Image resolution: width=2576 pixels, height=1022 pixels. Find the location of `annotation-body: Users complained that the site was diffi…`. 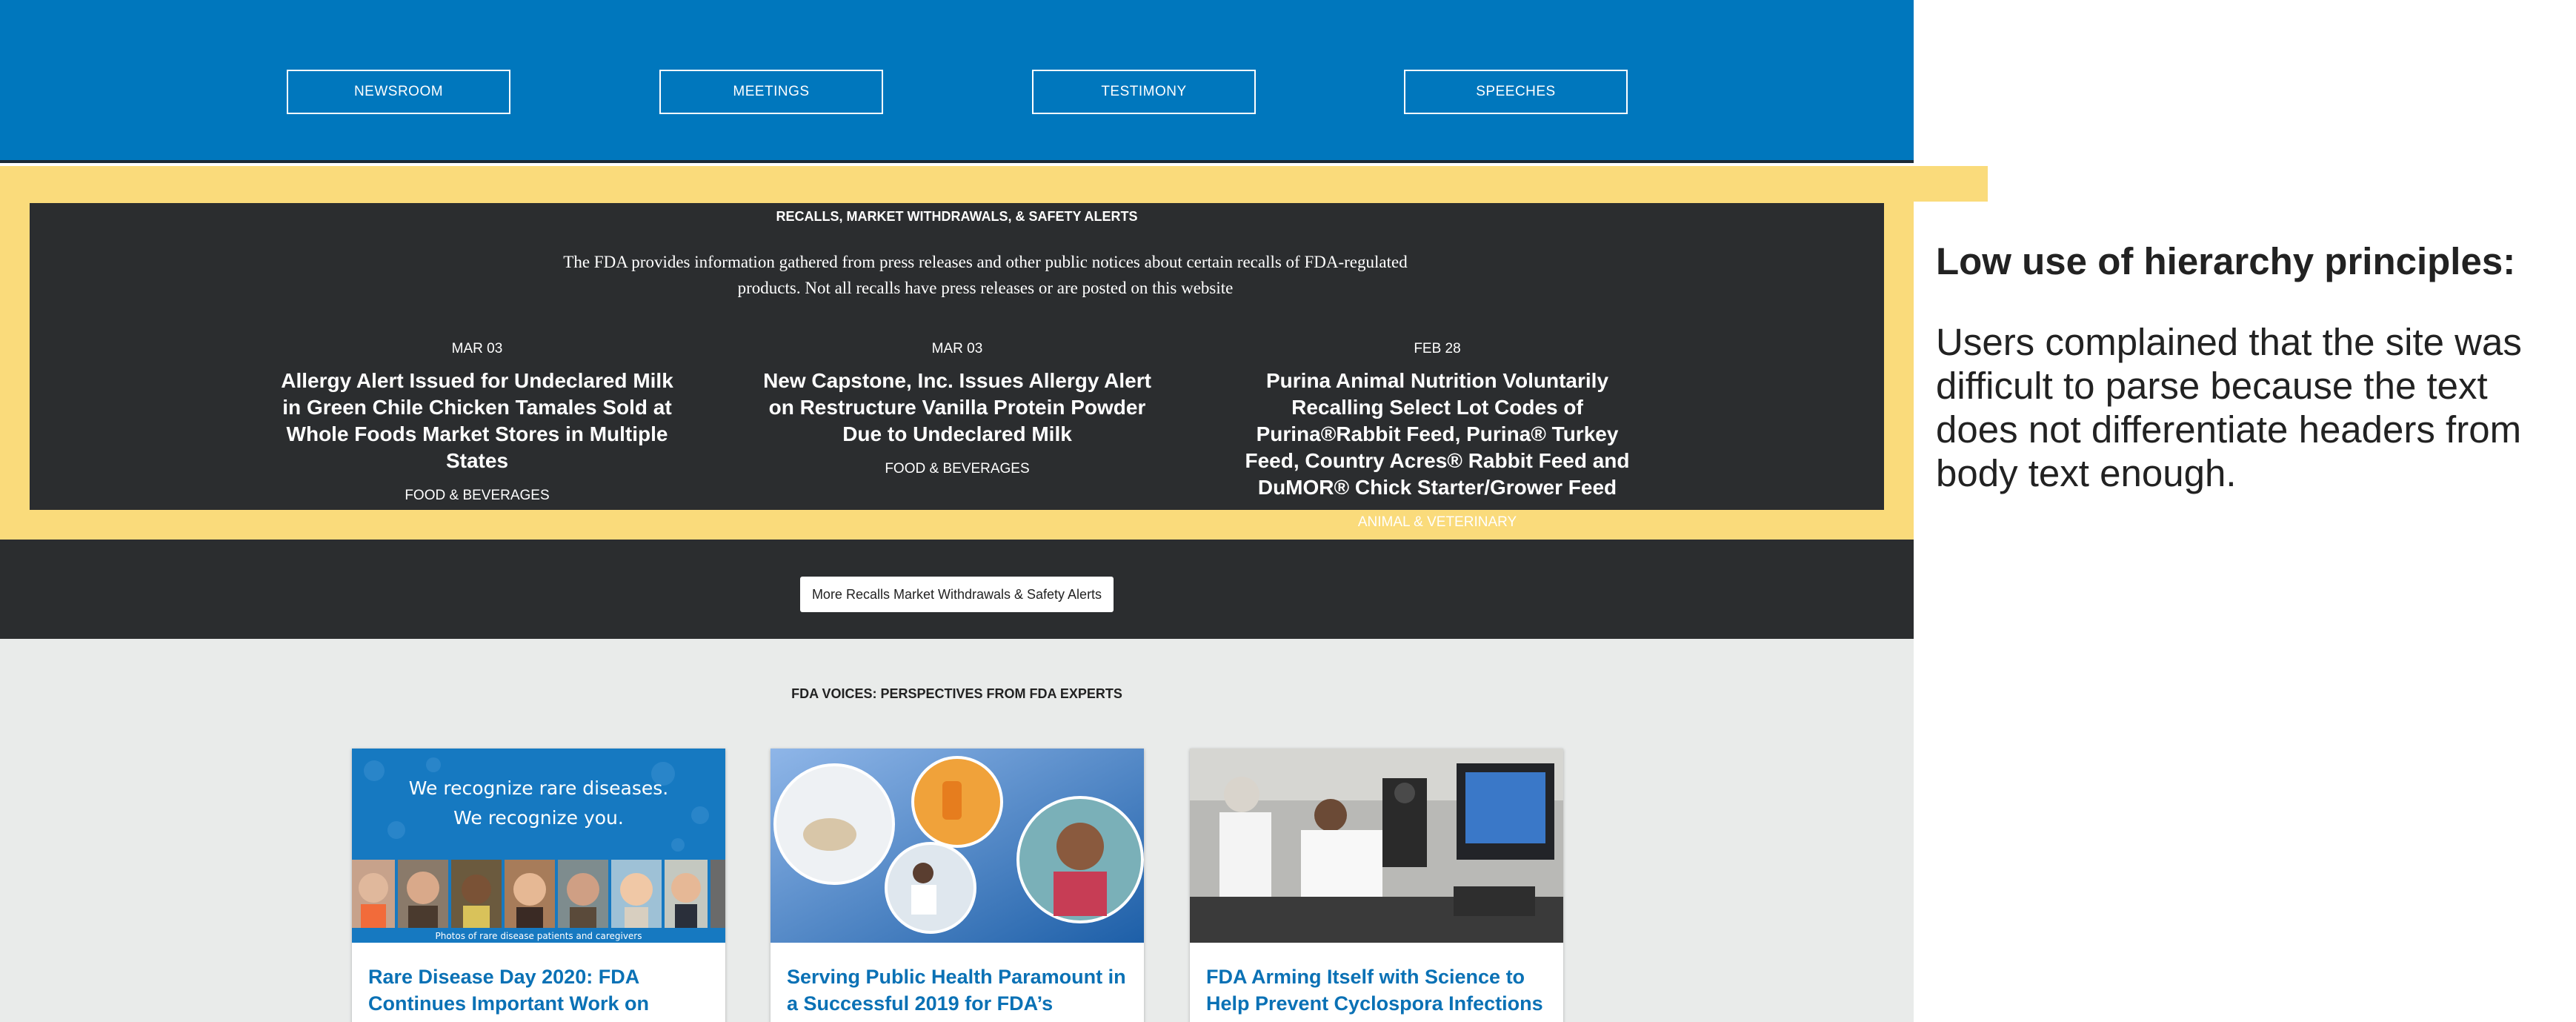

annotation-body: Users complained that the site was diffi… is located at coordinates (2229, 408).